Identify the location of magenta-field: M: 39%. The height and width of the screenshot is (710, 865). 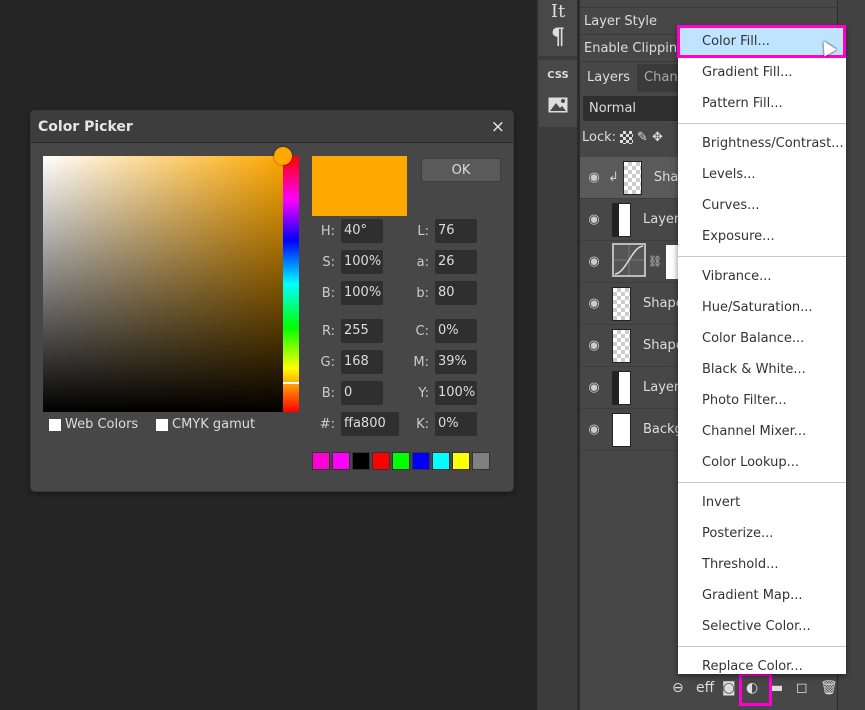
(444, 362).